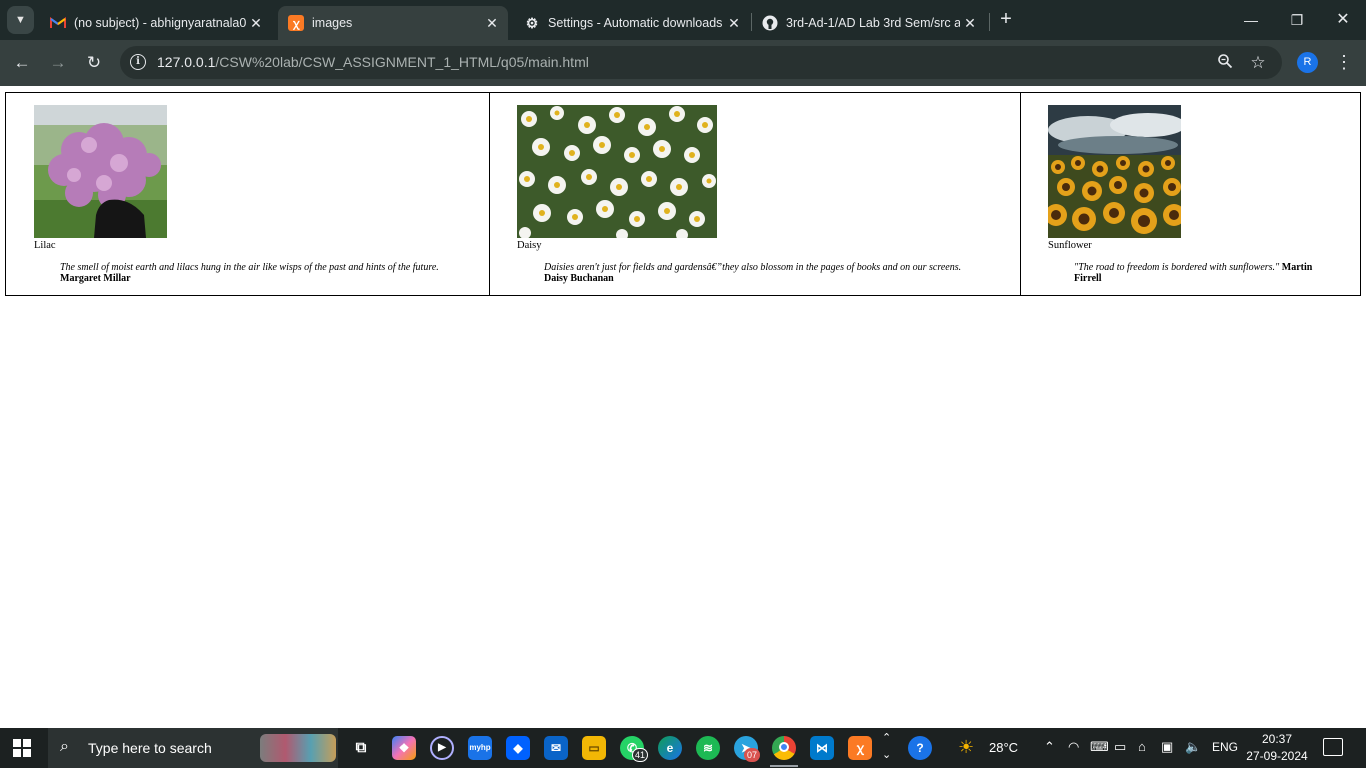  I want to click on quote-author: Margaret Millar, so click(95, 278).